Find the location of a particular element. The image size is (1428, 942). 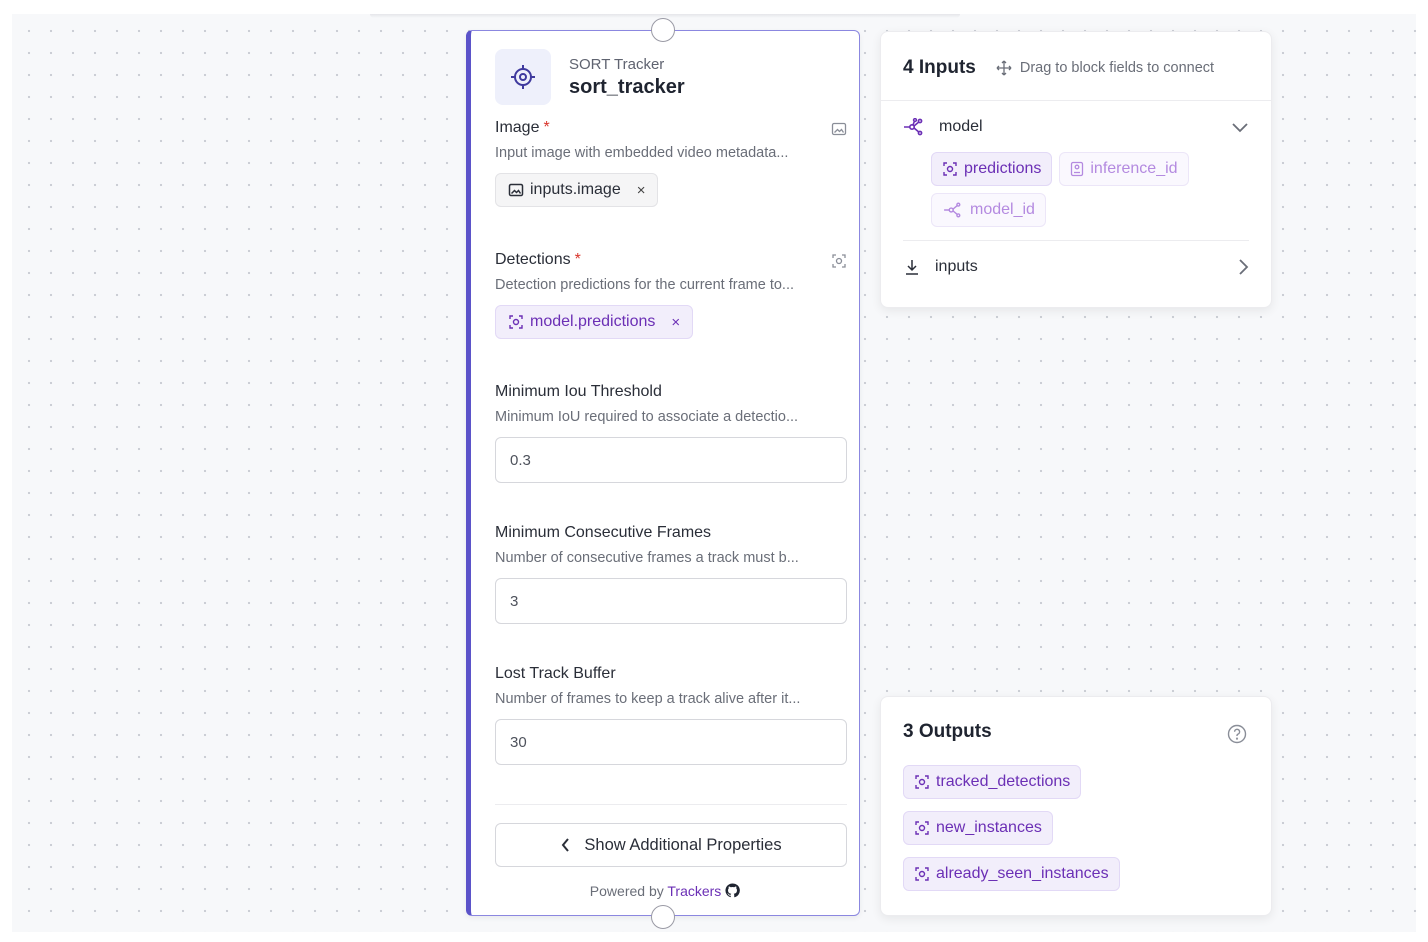

input-chip-inference-id: inference_id is located at coordinates (1124, 169).